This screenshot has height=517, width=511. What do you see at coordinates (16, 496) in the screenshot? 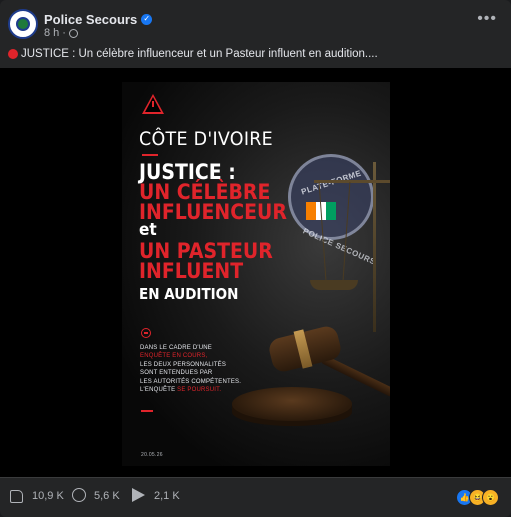
I see `like-icon` at bounding box center [16, 496].